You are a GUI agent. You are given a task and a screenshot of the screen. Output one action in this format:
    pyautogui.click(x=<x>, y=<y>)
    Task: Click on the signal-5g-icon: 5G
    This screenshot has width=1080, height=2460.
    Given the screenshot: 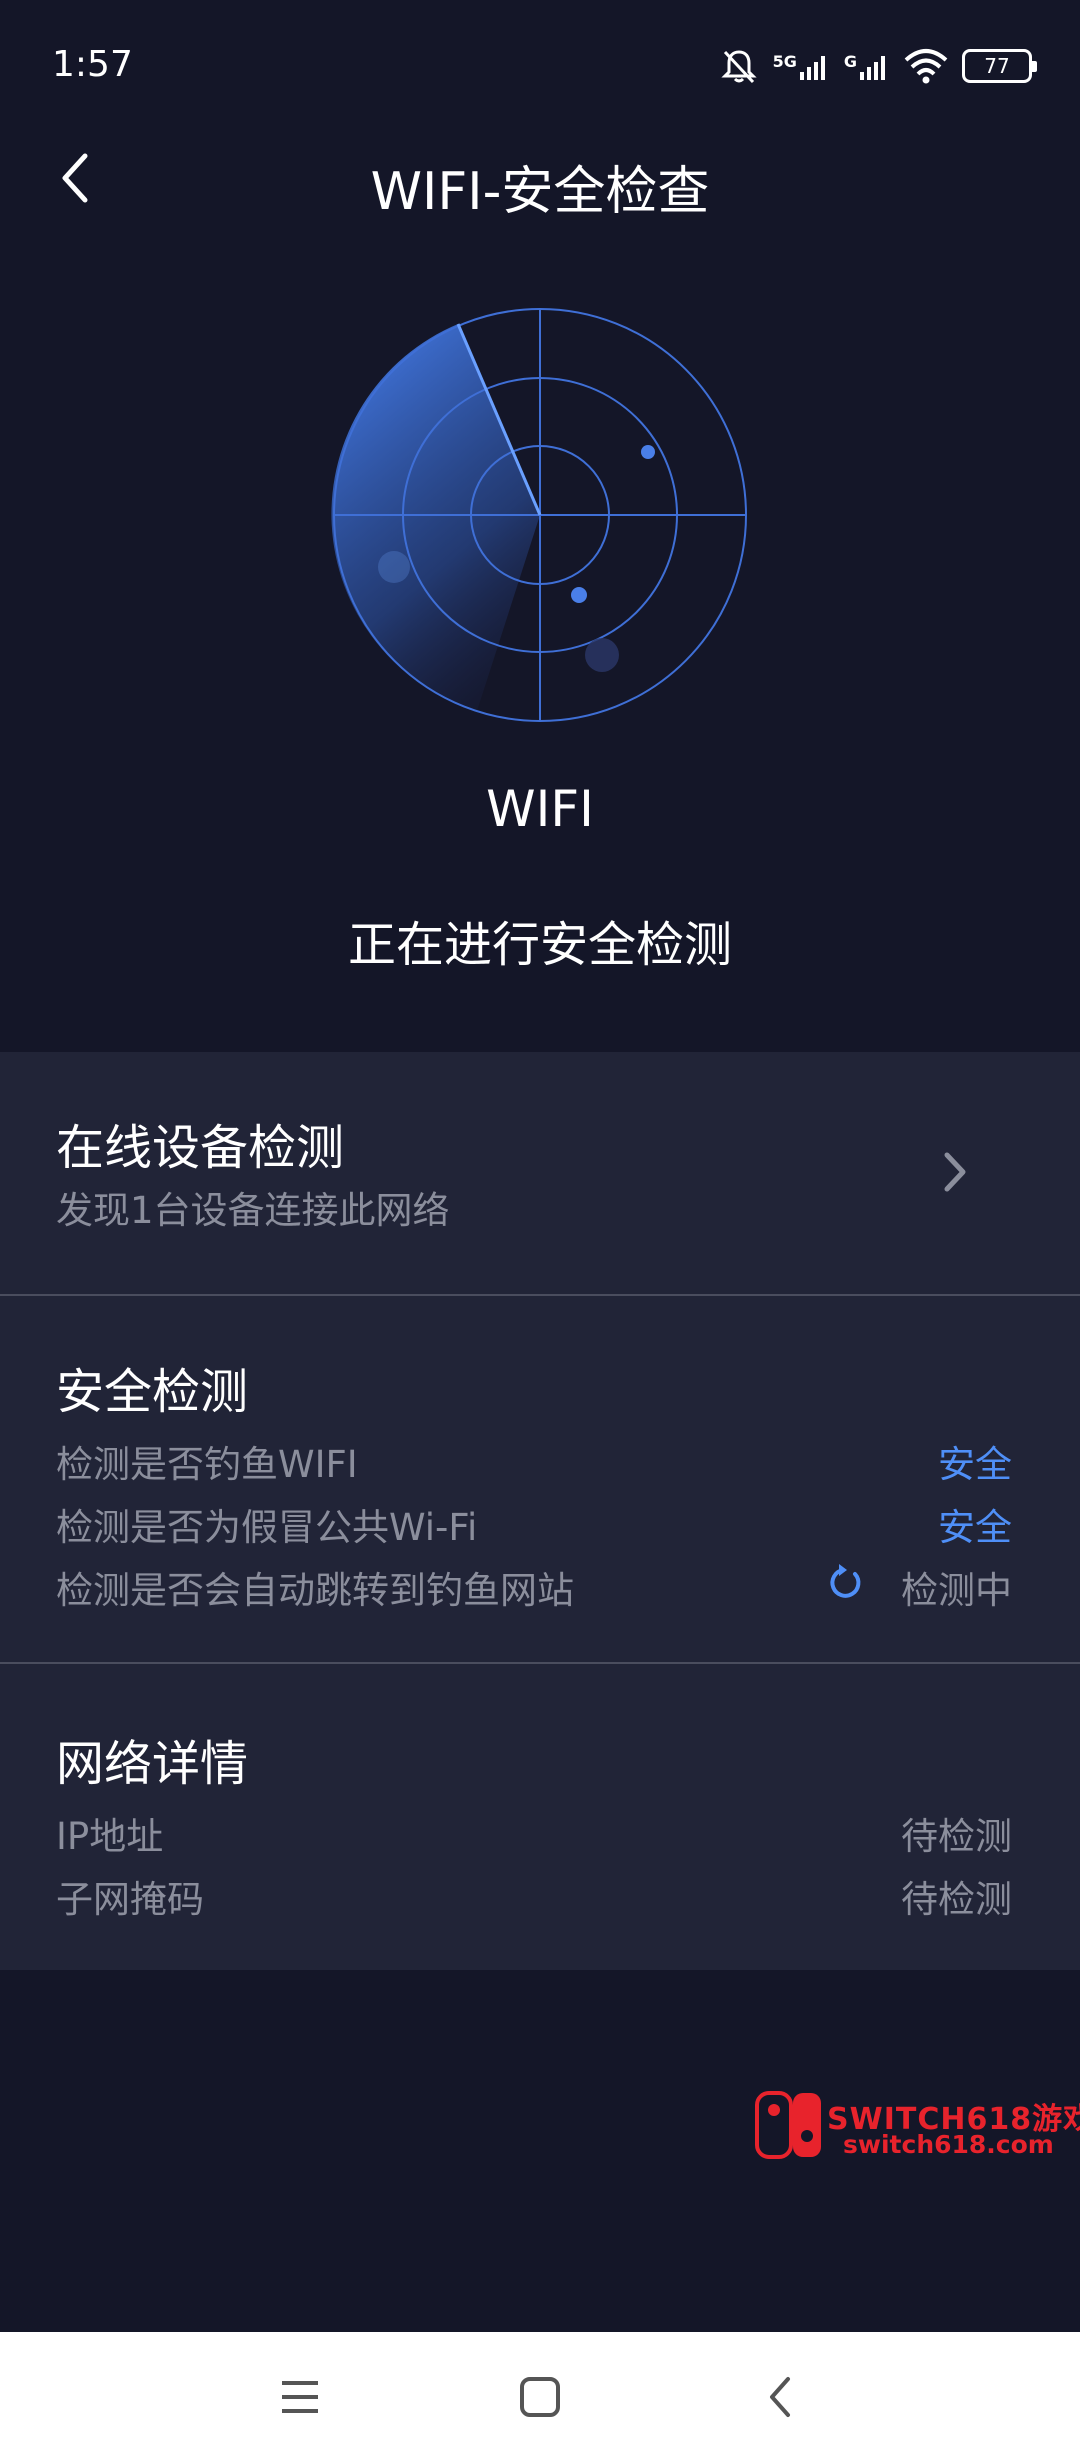 What is the action you would take?
    pyautogui.click(x=801, y=66)
    